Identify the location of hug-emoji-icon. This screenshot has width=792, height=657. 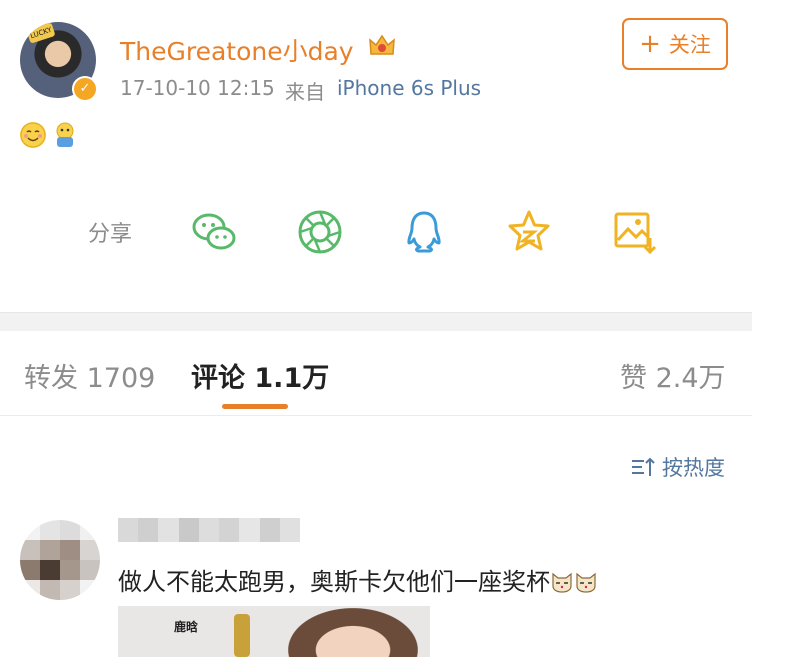
(65, 134).